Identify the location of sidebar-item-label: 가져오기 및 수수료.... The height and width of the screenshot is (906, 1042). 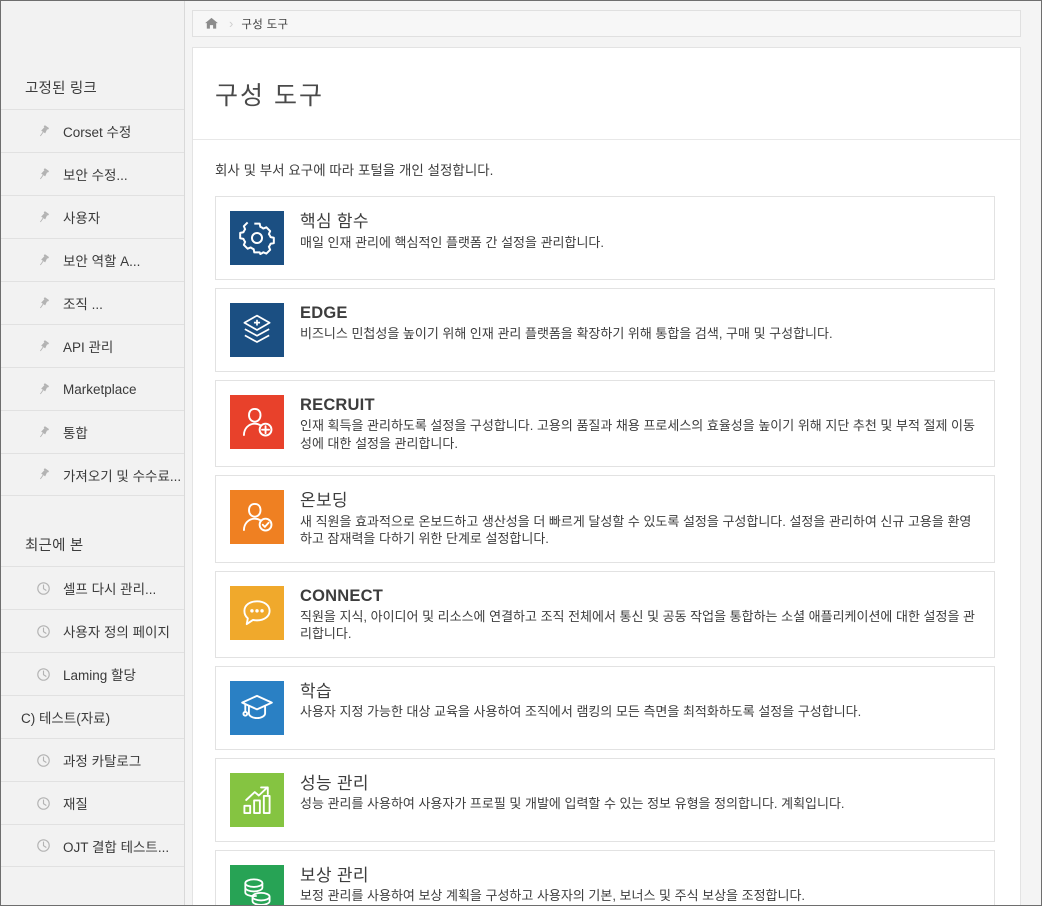
(122, 476).